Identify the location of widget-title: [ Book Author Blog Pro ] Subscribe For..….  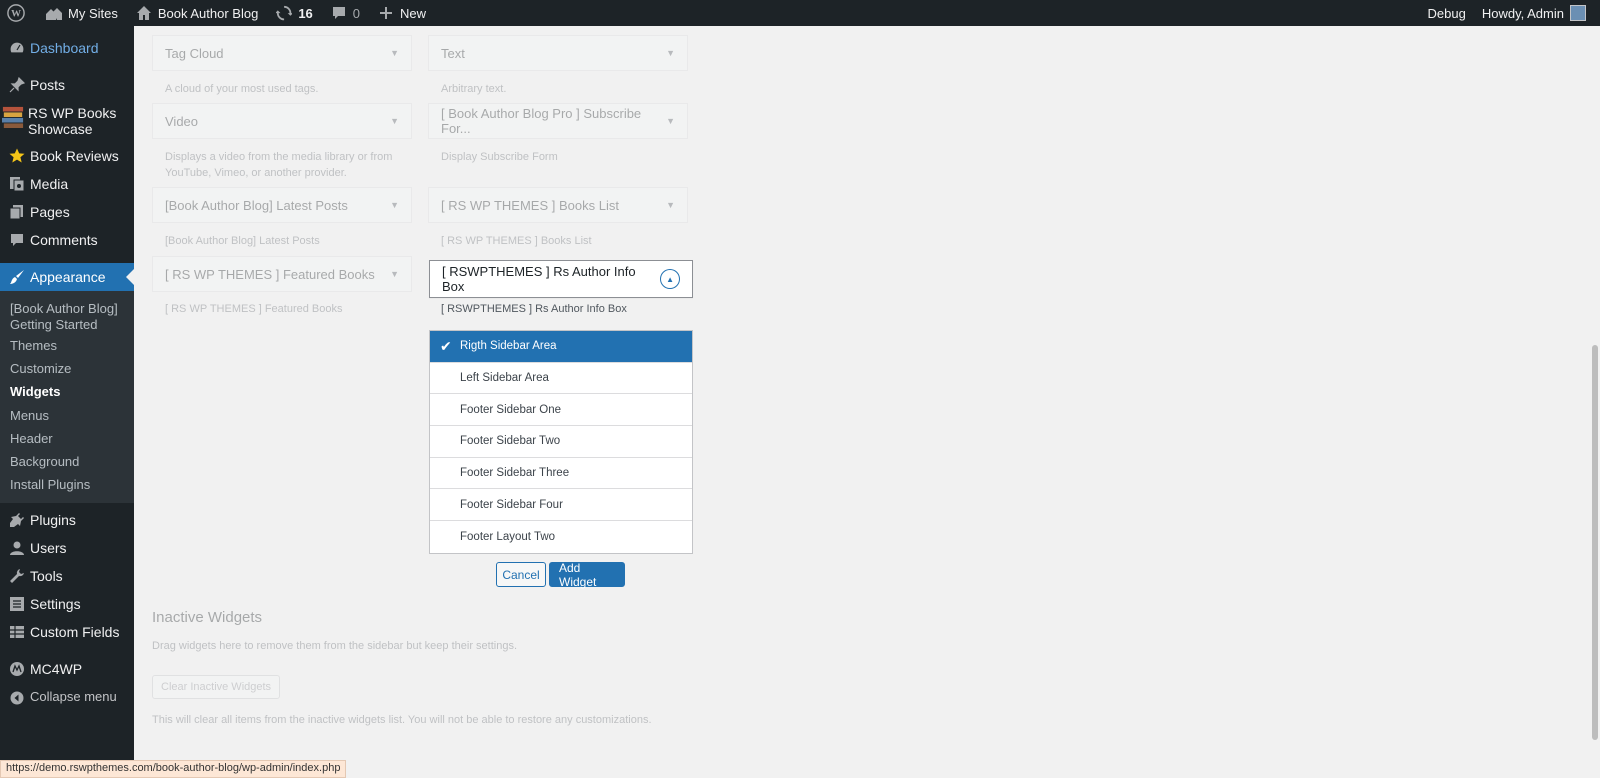
(541, 121).